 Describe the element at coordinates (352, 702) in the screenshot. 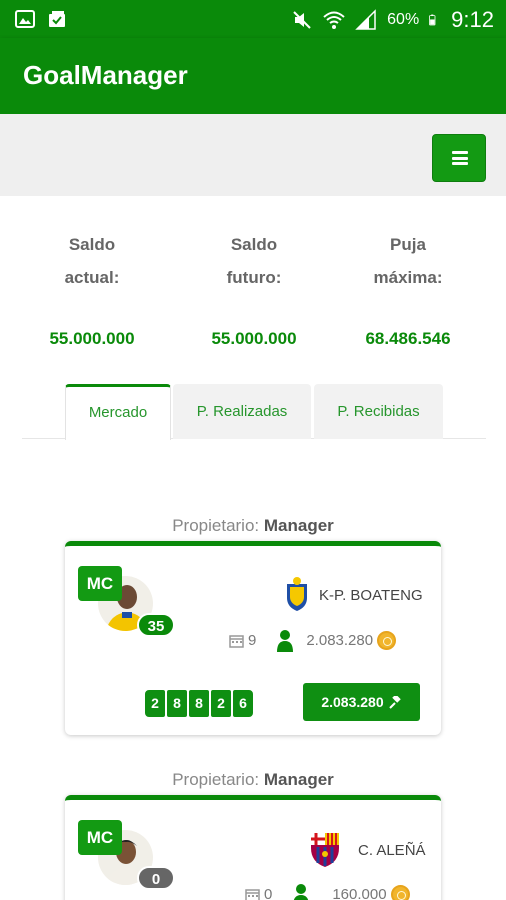

I see `bid-amount: 2.083.280` at that location.